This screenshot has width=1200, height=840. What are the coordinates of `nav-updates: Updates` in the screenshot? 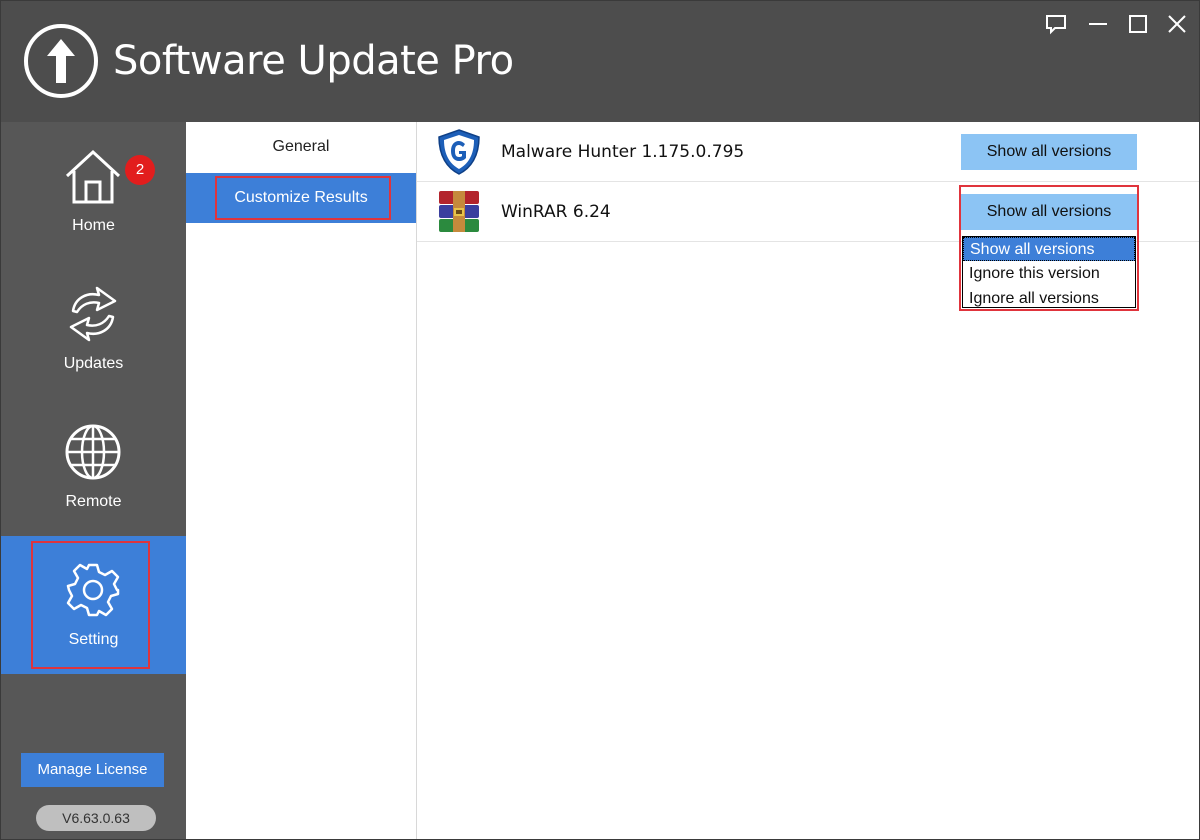 It's located at (93, 329).